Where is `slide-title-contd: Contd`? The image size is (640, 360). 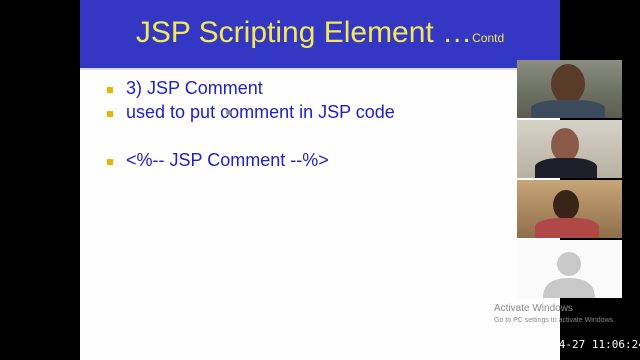 slide-title-contd: Contd is located at coordinates (488, 38).